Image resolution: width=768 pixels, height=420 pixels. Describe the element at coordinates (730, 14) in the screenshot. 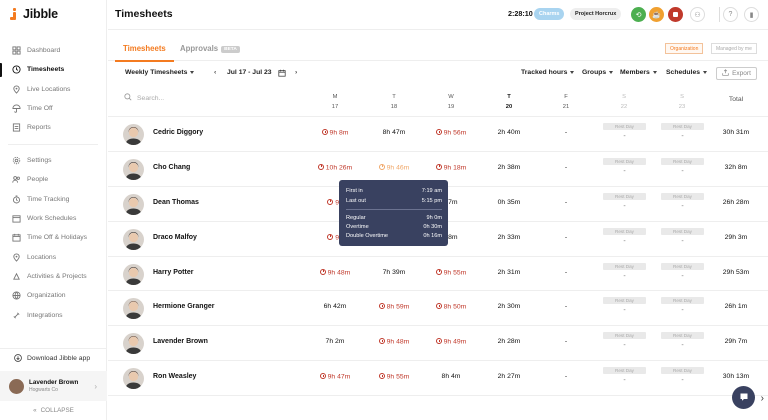

I see `help-button: ?` at that location.